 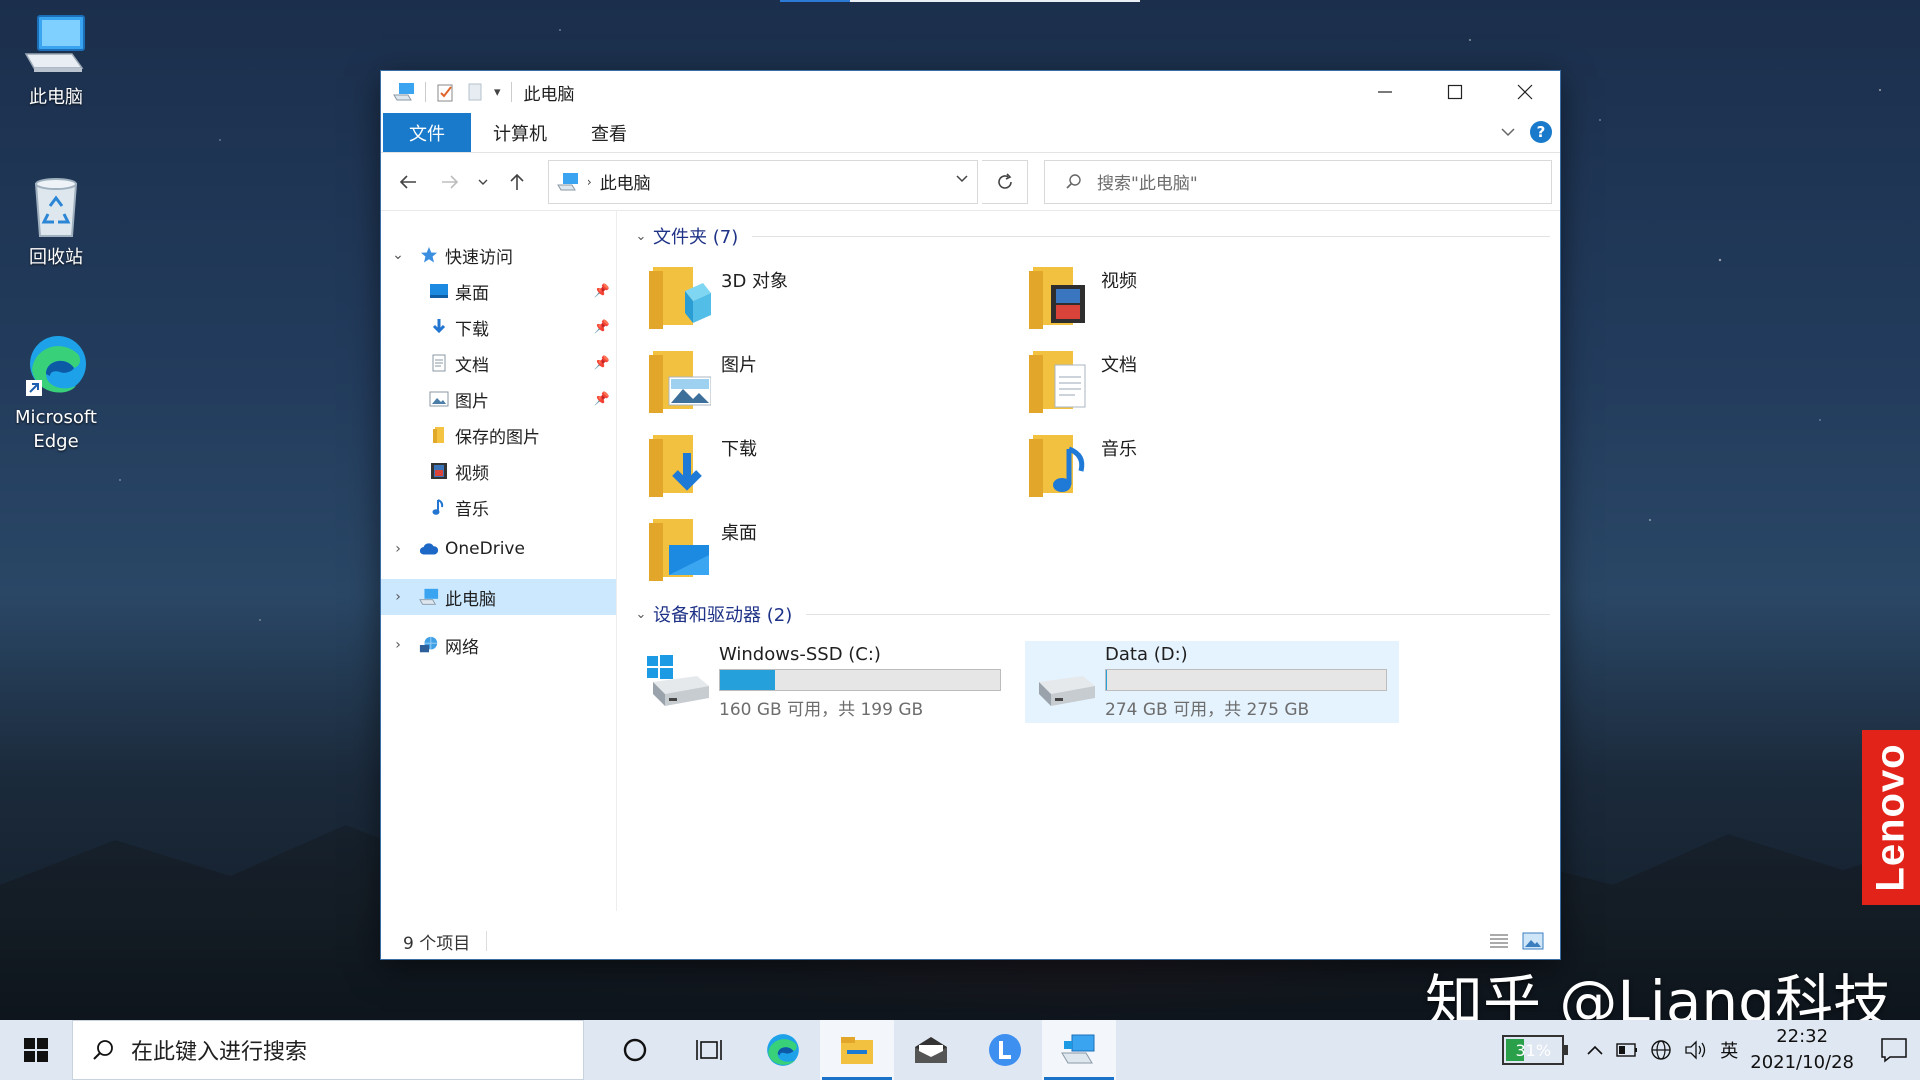 What do you see at coordinates (475, 92) in the screenshot?
I see `new-folder-icon` at bounding box center [475, 92].